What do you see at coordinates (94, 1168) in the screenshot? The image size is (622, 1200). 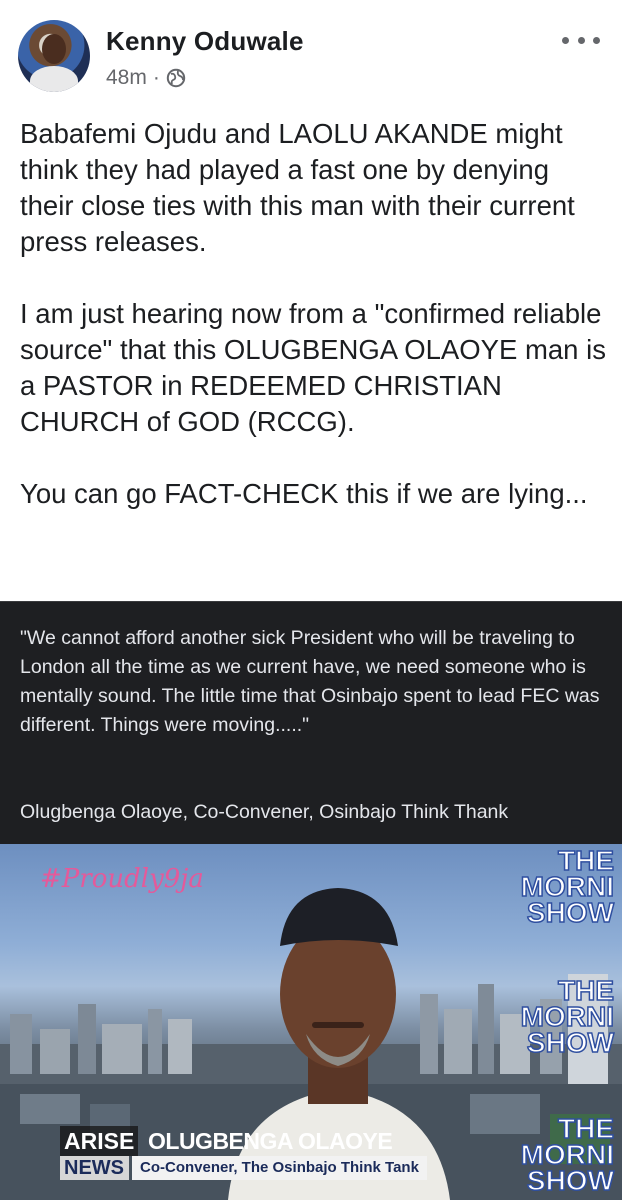 I see `network-news-label: NEWS` at bounding box center [94, 1168].